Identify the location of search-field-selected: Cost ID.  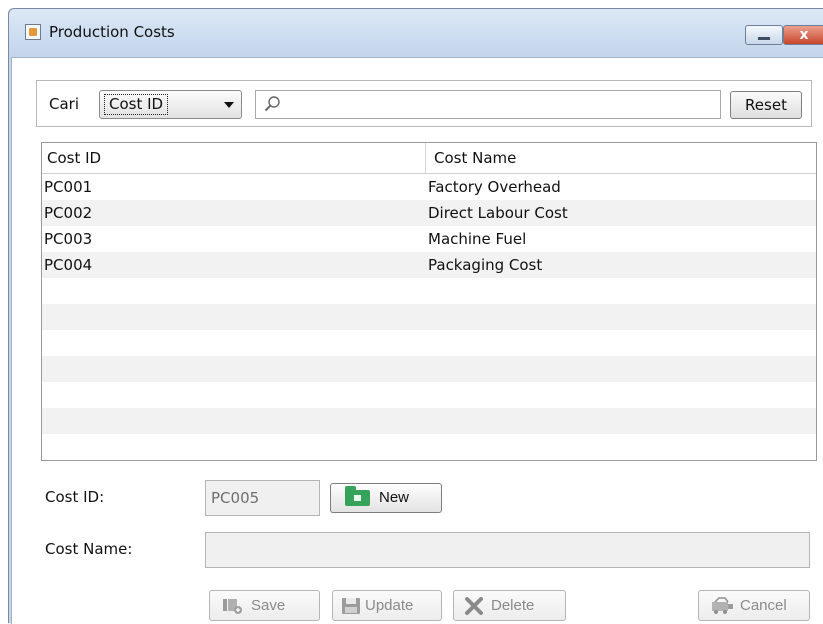
(136, 104).